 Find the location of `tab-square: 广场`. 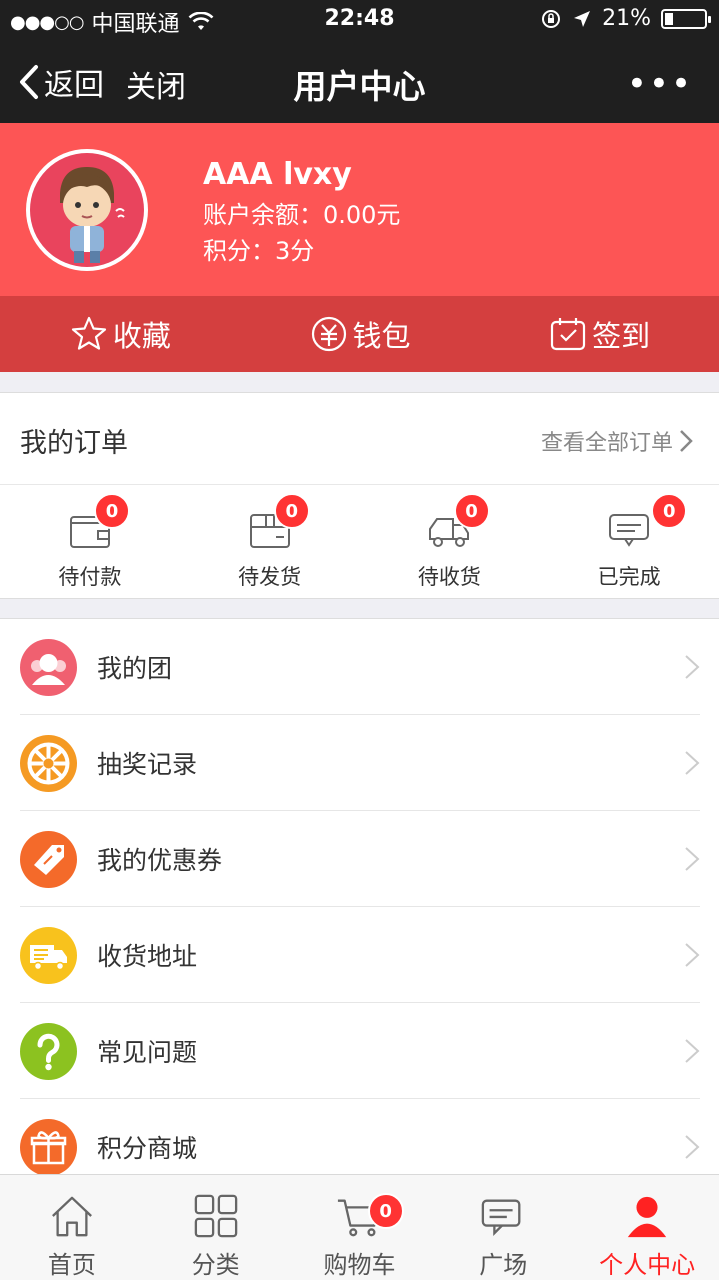

tab-square: 广场 is located at coordinates (503, 1227).